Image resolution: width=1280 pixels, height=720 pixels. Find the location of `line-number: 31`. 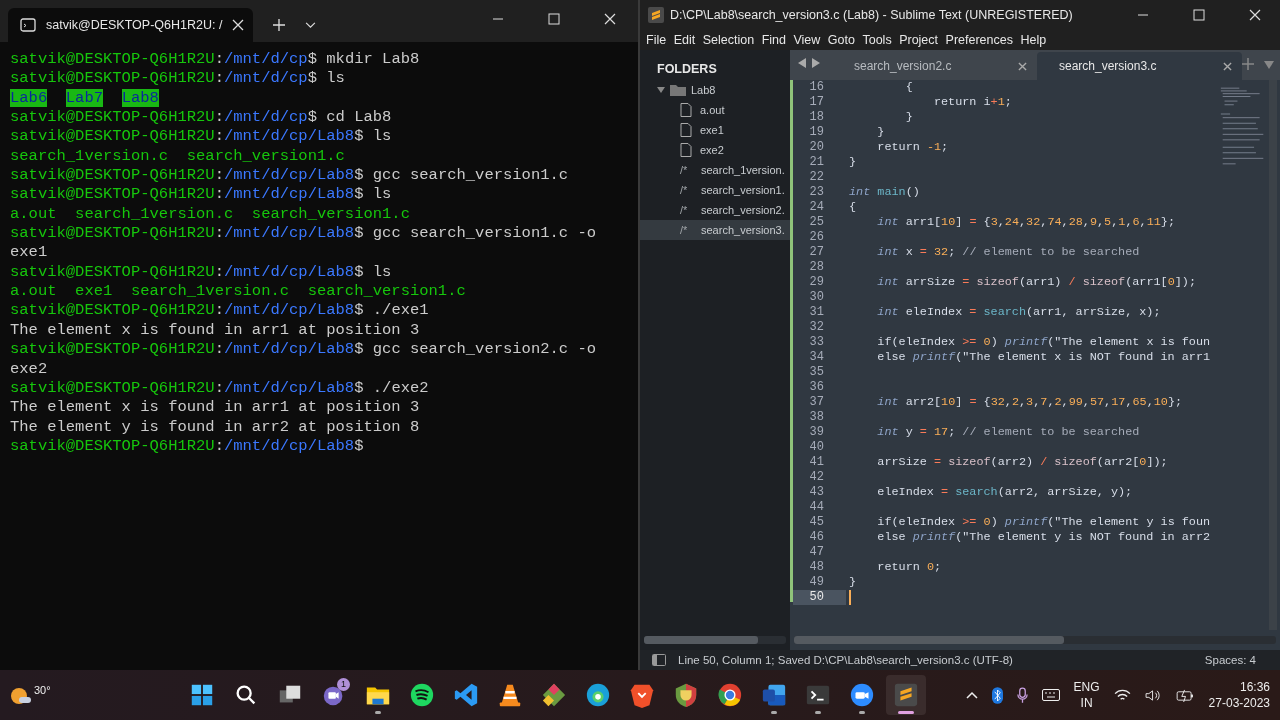

line-number: 31 is located at coordinates (816, 312).